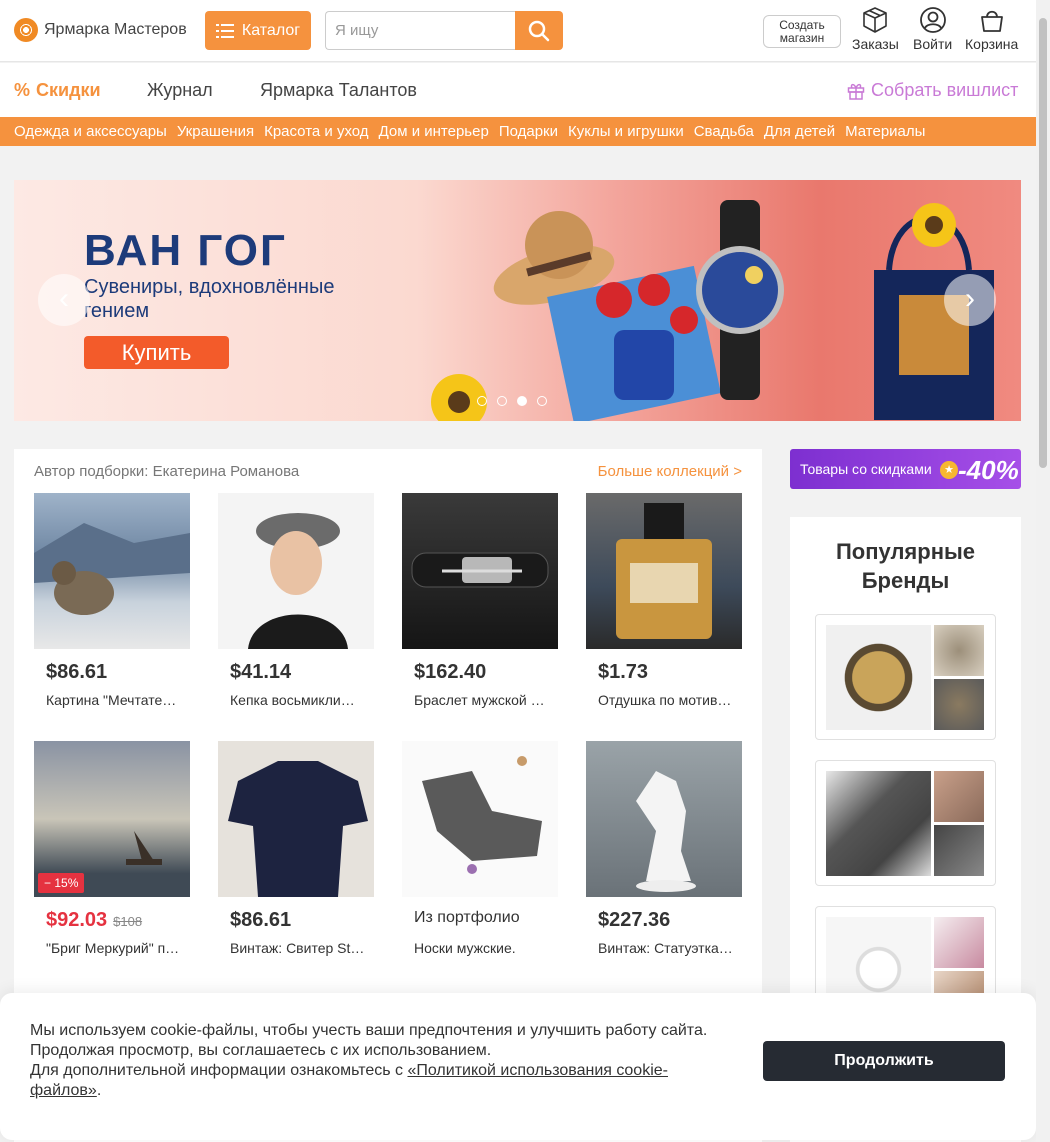 The image size is (1050, 1142). What do you see at coordinates (209, 299) in the screenshot?
I see `banner-subtitle: Сувениры, вдохновлённые гением` at bounding box center [209, 299].